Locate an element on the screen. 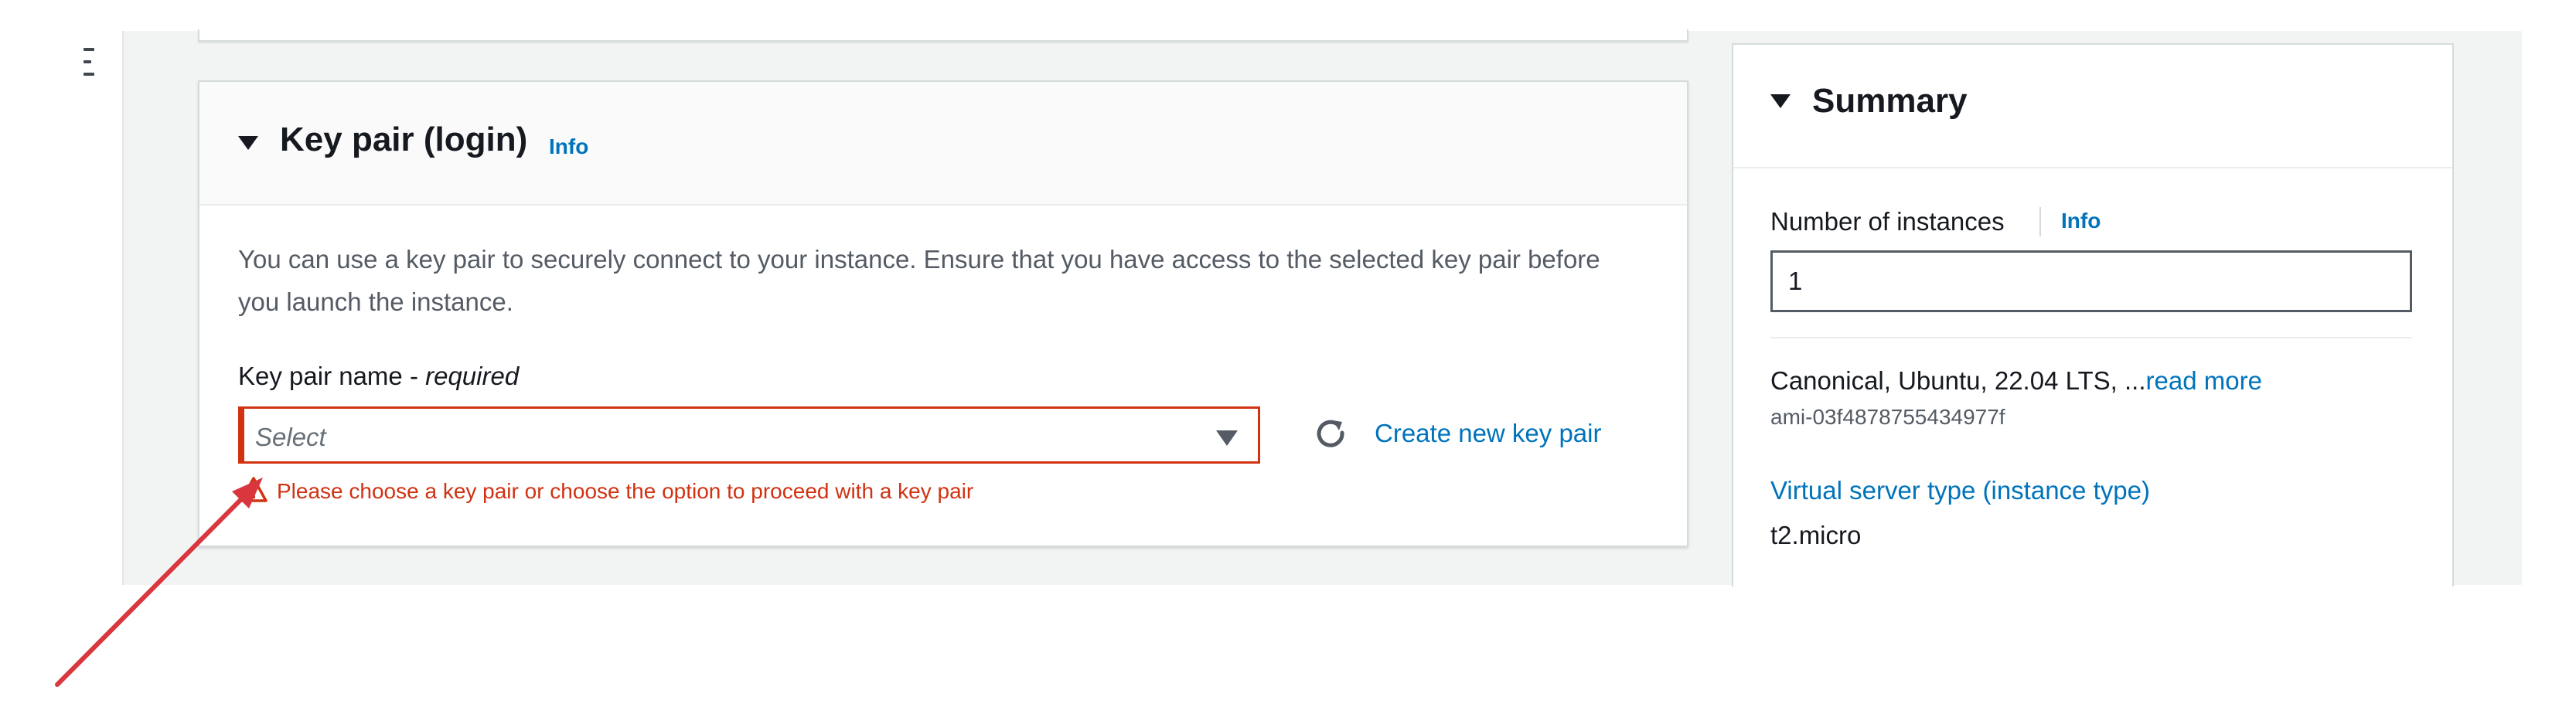 This screenshot has height=714, width=2576. key-pair-name-label-text: Key pair name - is located at coordinates (332, 376).